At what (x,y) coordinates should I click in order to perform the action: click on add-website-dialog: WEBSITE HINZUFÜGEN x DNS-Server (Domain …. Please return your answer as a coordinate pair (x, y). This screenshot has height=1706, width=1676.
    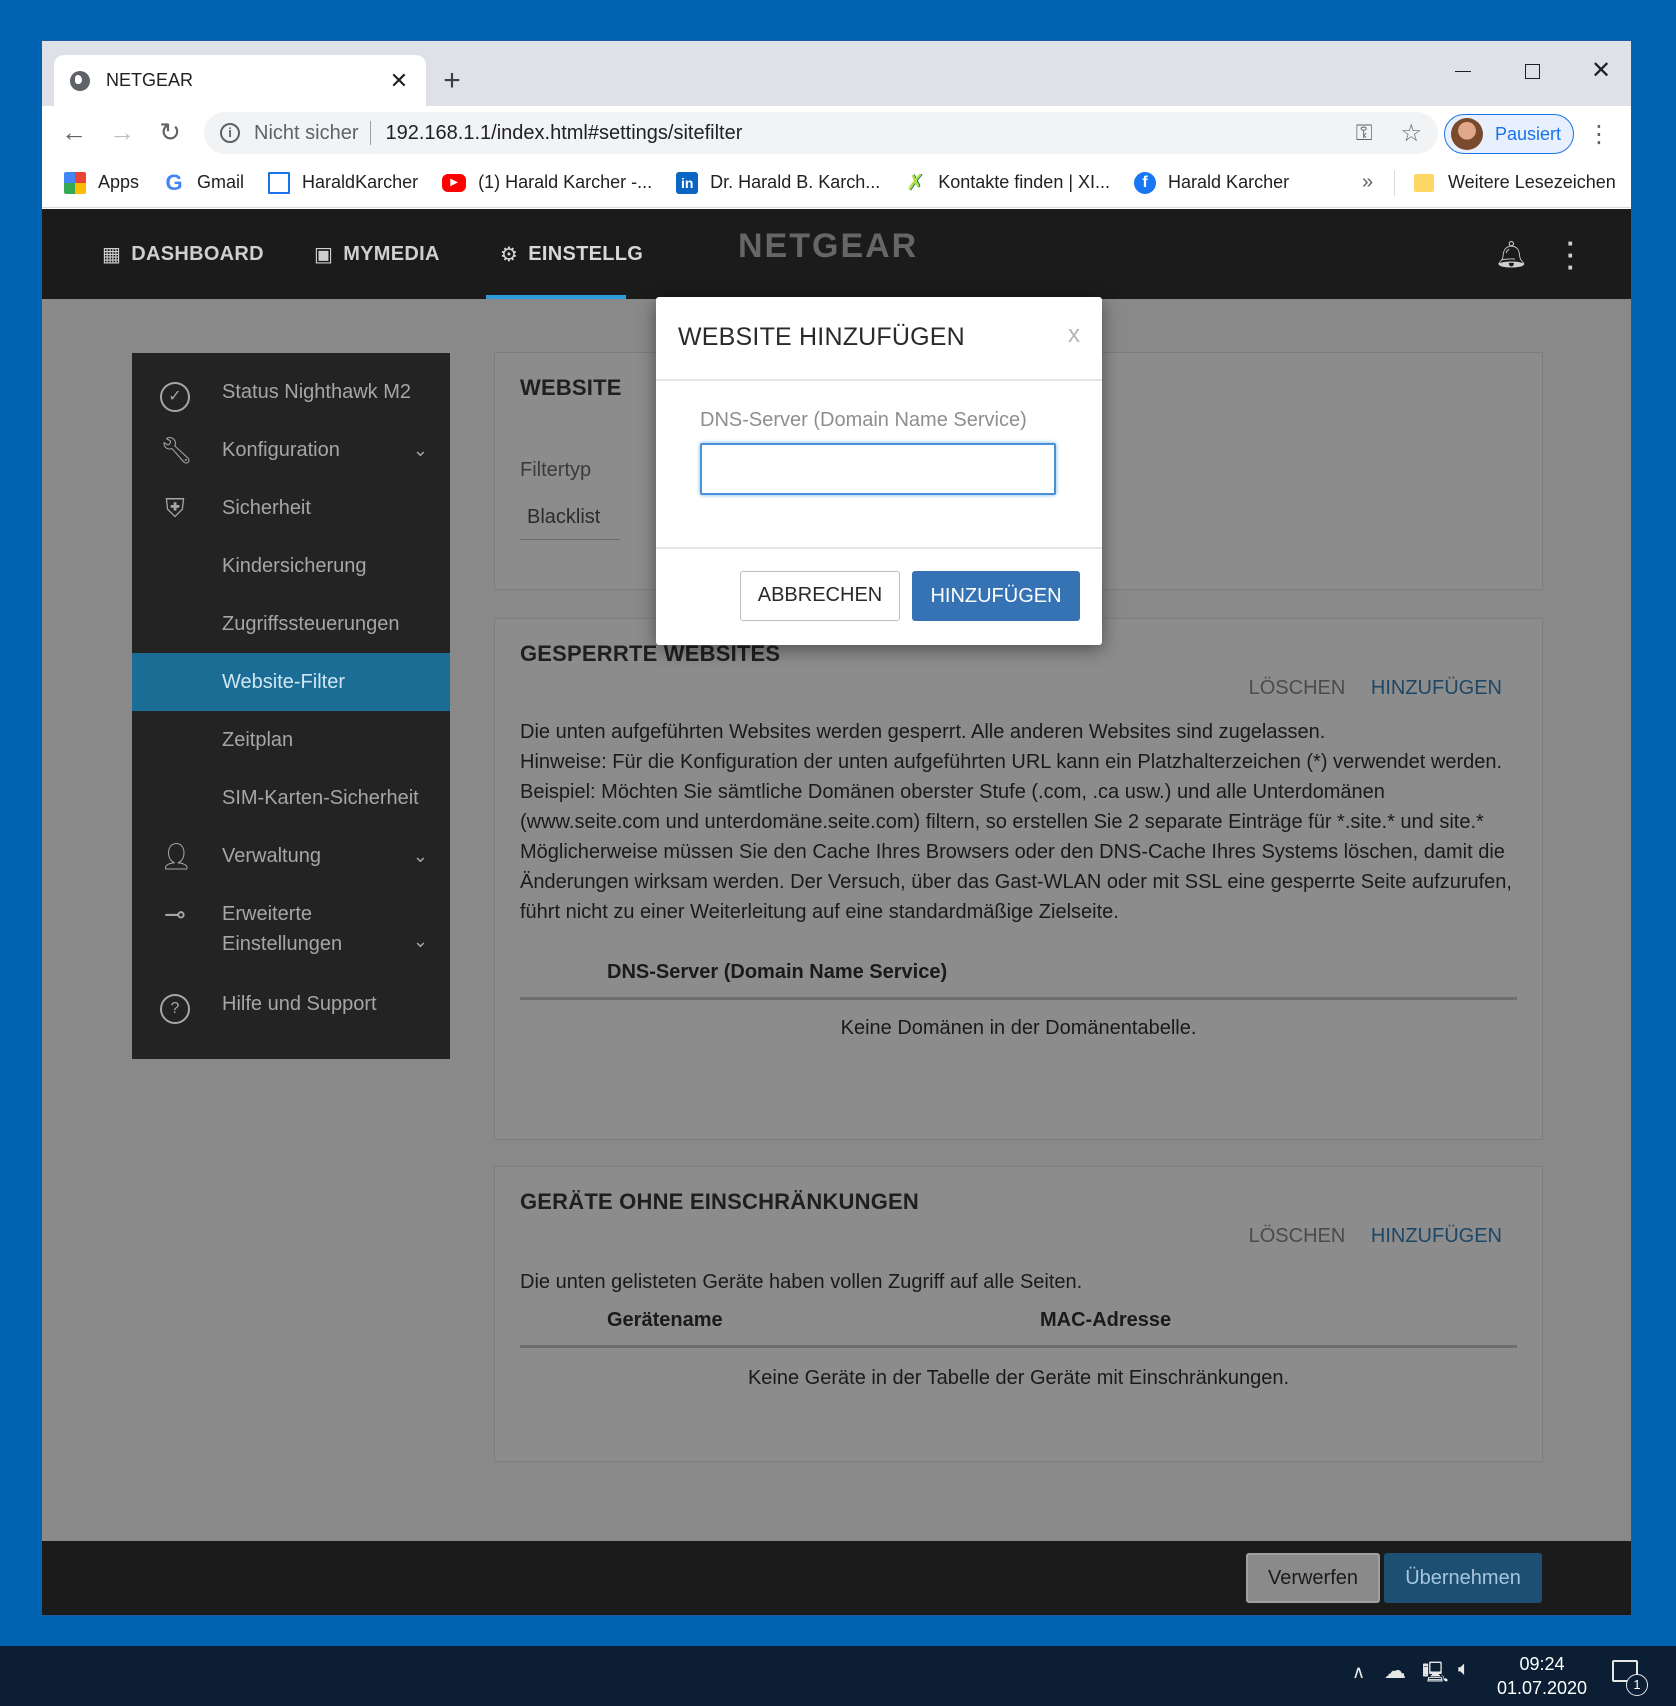
    Looking at the image, I should click on (879, 471).